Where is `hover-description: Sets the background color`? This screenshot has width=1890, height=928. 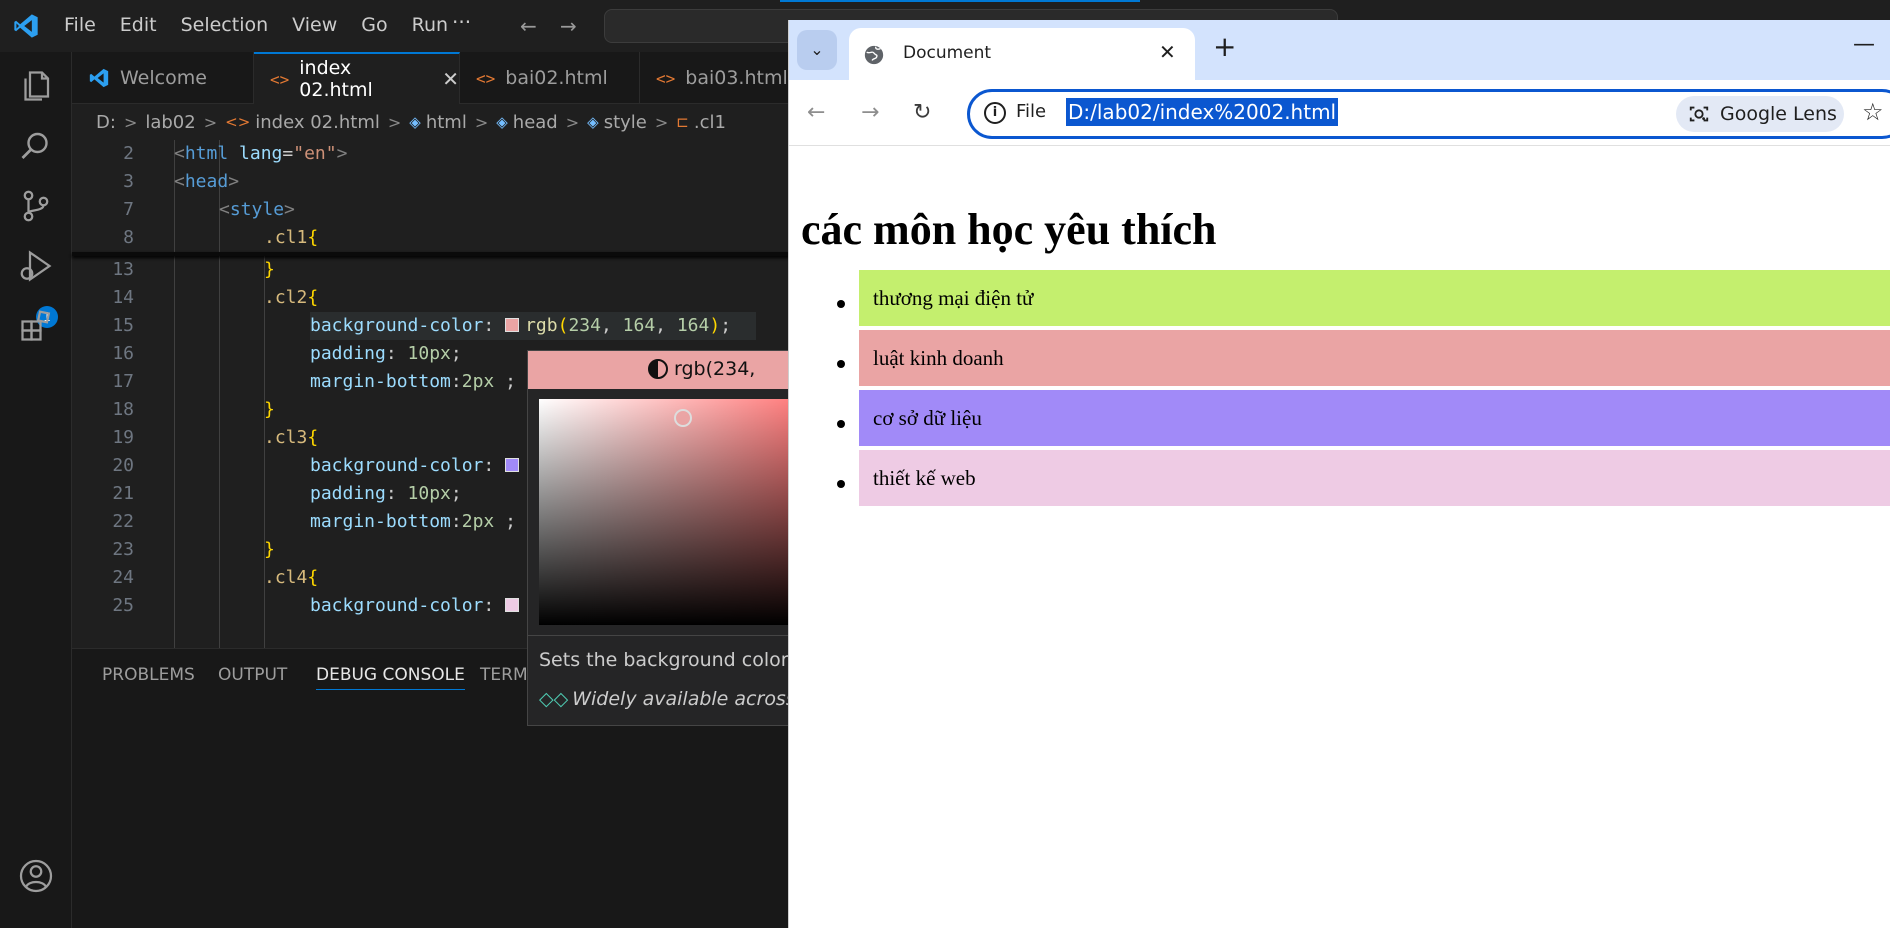 hover-description: Sets the background color is located at coordinates (664, 660).